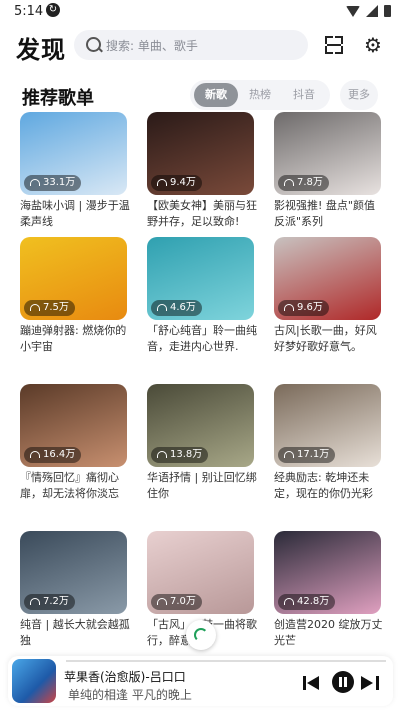 The width and height of the screenshot is (401, 713). I want to click on play-count-badge: 7.2万, so click(49, 602).